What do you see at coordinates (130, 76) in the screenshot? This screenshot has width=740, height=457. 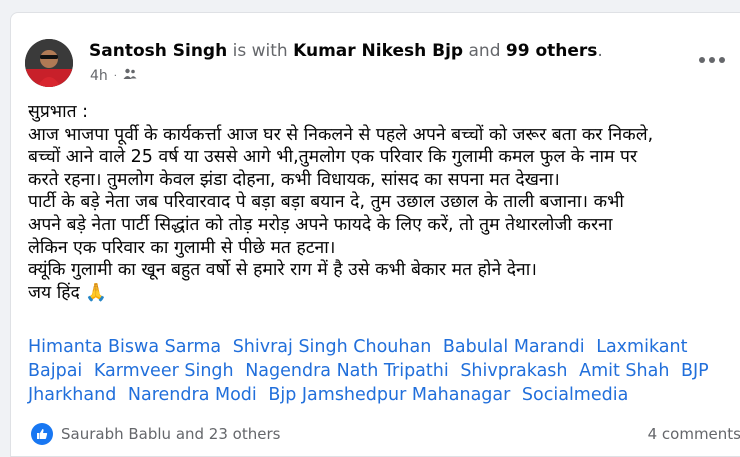 I see `friends-icon` at bounding box center [130, 76].